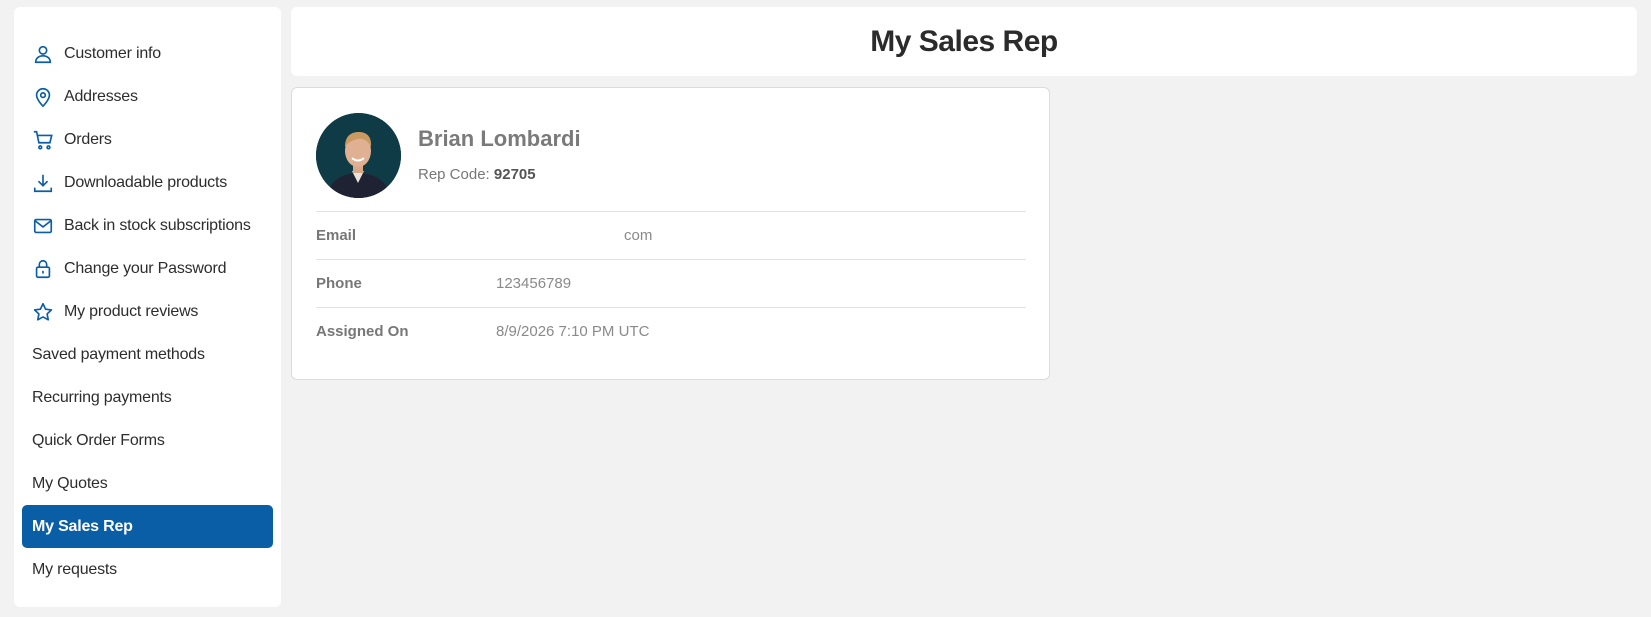  What do you see at coordinates (671, 331) in the screenshot?
I see `detail-row-assigned-on: Assigned On 8/9/2026 7:10 PM UTC` at bounding box center [671, 331].